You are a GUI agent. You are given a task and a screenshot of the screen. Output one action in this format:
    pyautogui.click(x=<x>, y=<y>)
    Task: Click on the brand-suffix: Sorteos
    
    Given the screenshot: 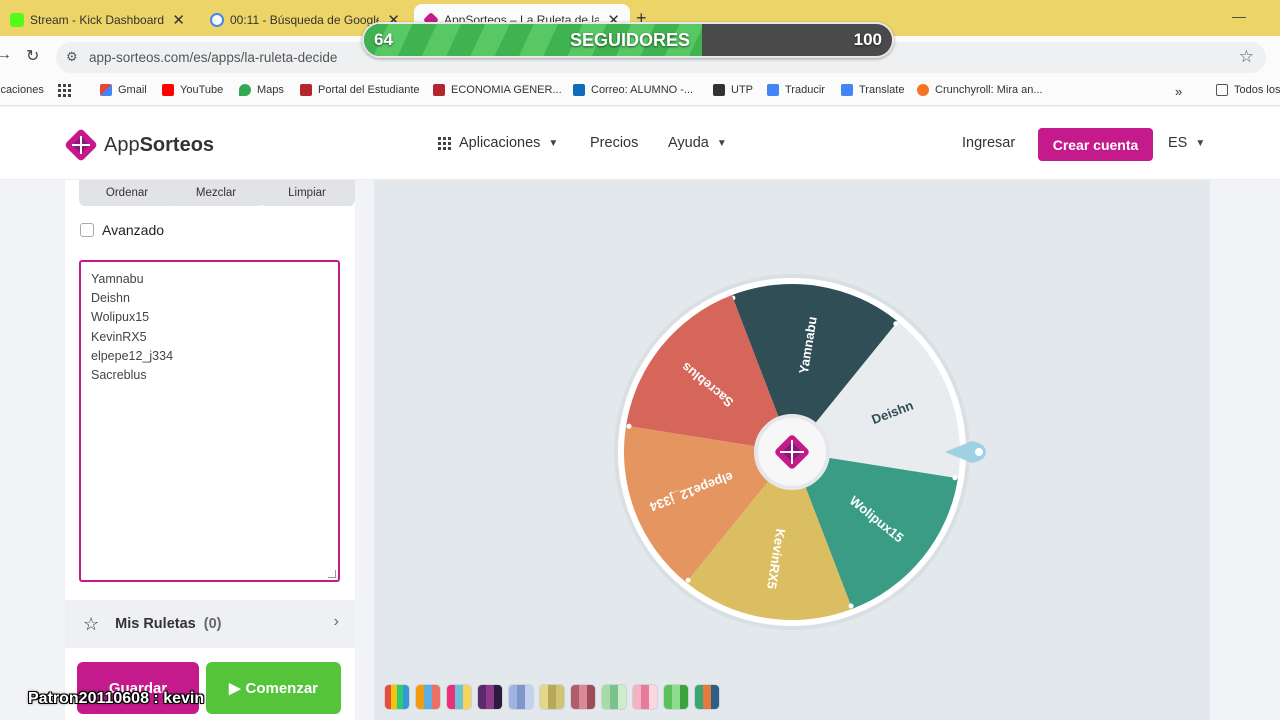 What is the action you would take?
    pyautogui.click(x=177, y=144)
    